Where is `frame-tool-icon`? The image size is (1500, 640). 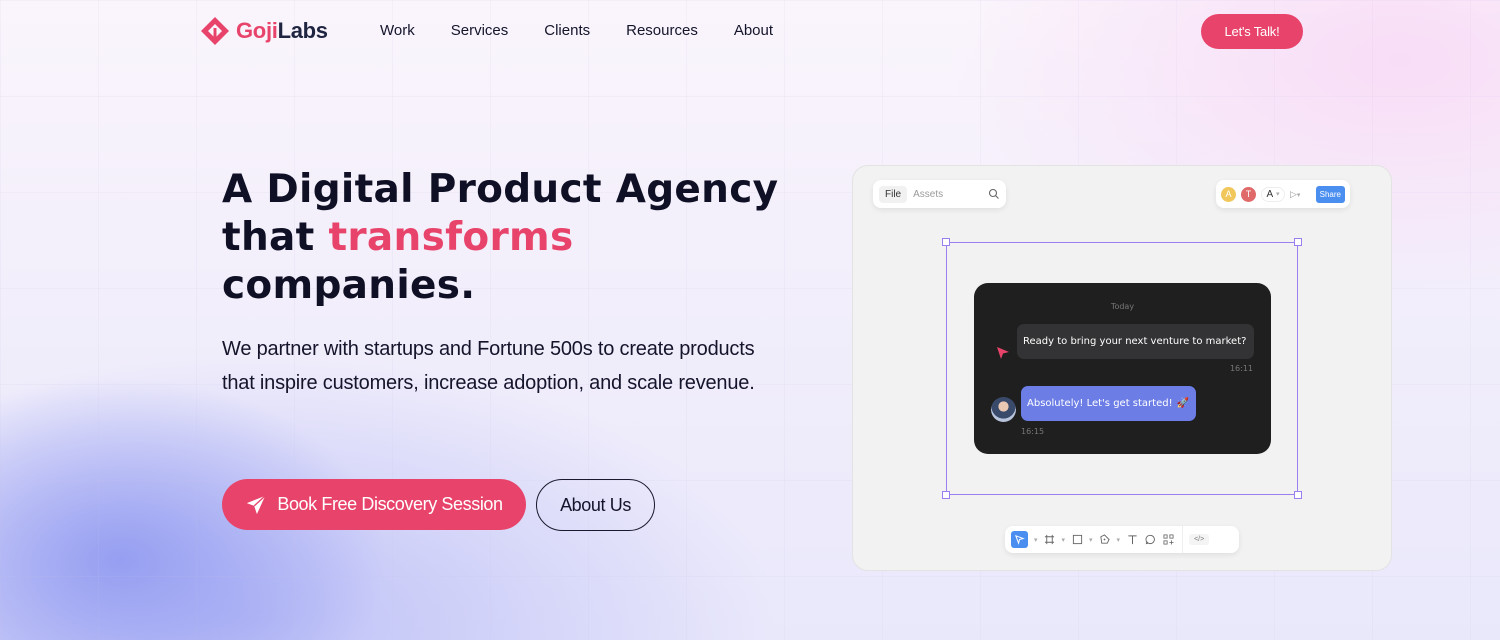 frame-tool-icon is located at coordinates (1050, 540).